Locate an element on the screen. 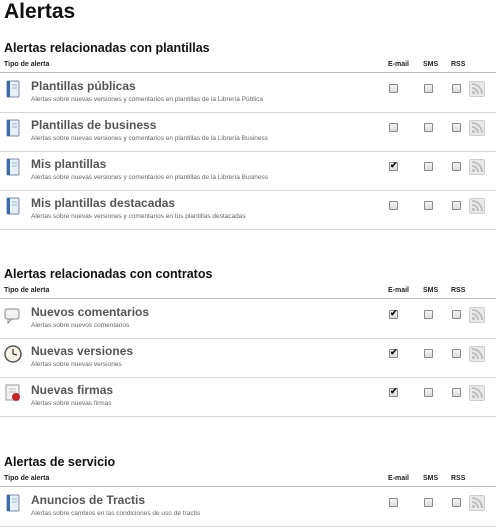 This screenshot has width=500, height=529. alert-name: Plantillas públicas is located at coordinates (83, 86).